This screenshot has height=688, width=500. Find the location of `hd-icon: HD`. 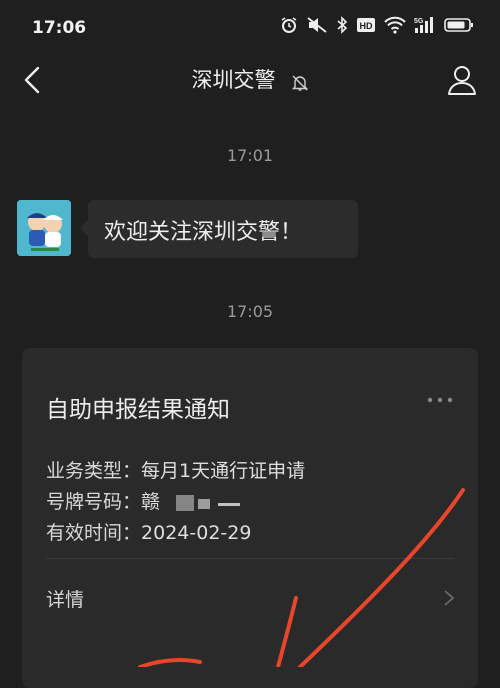

hd-icon: HD is located at coordinates (366, 25).